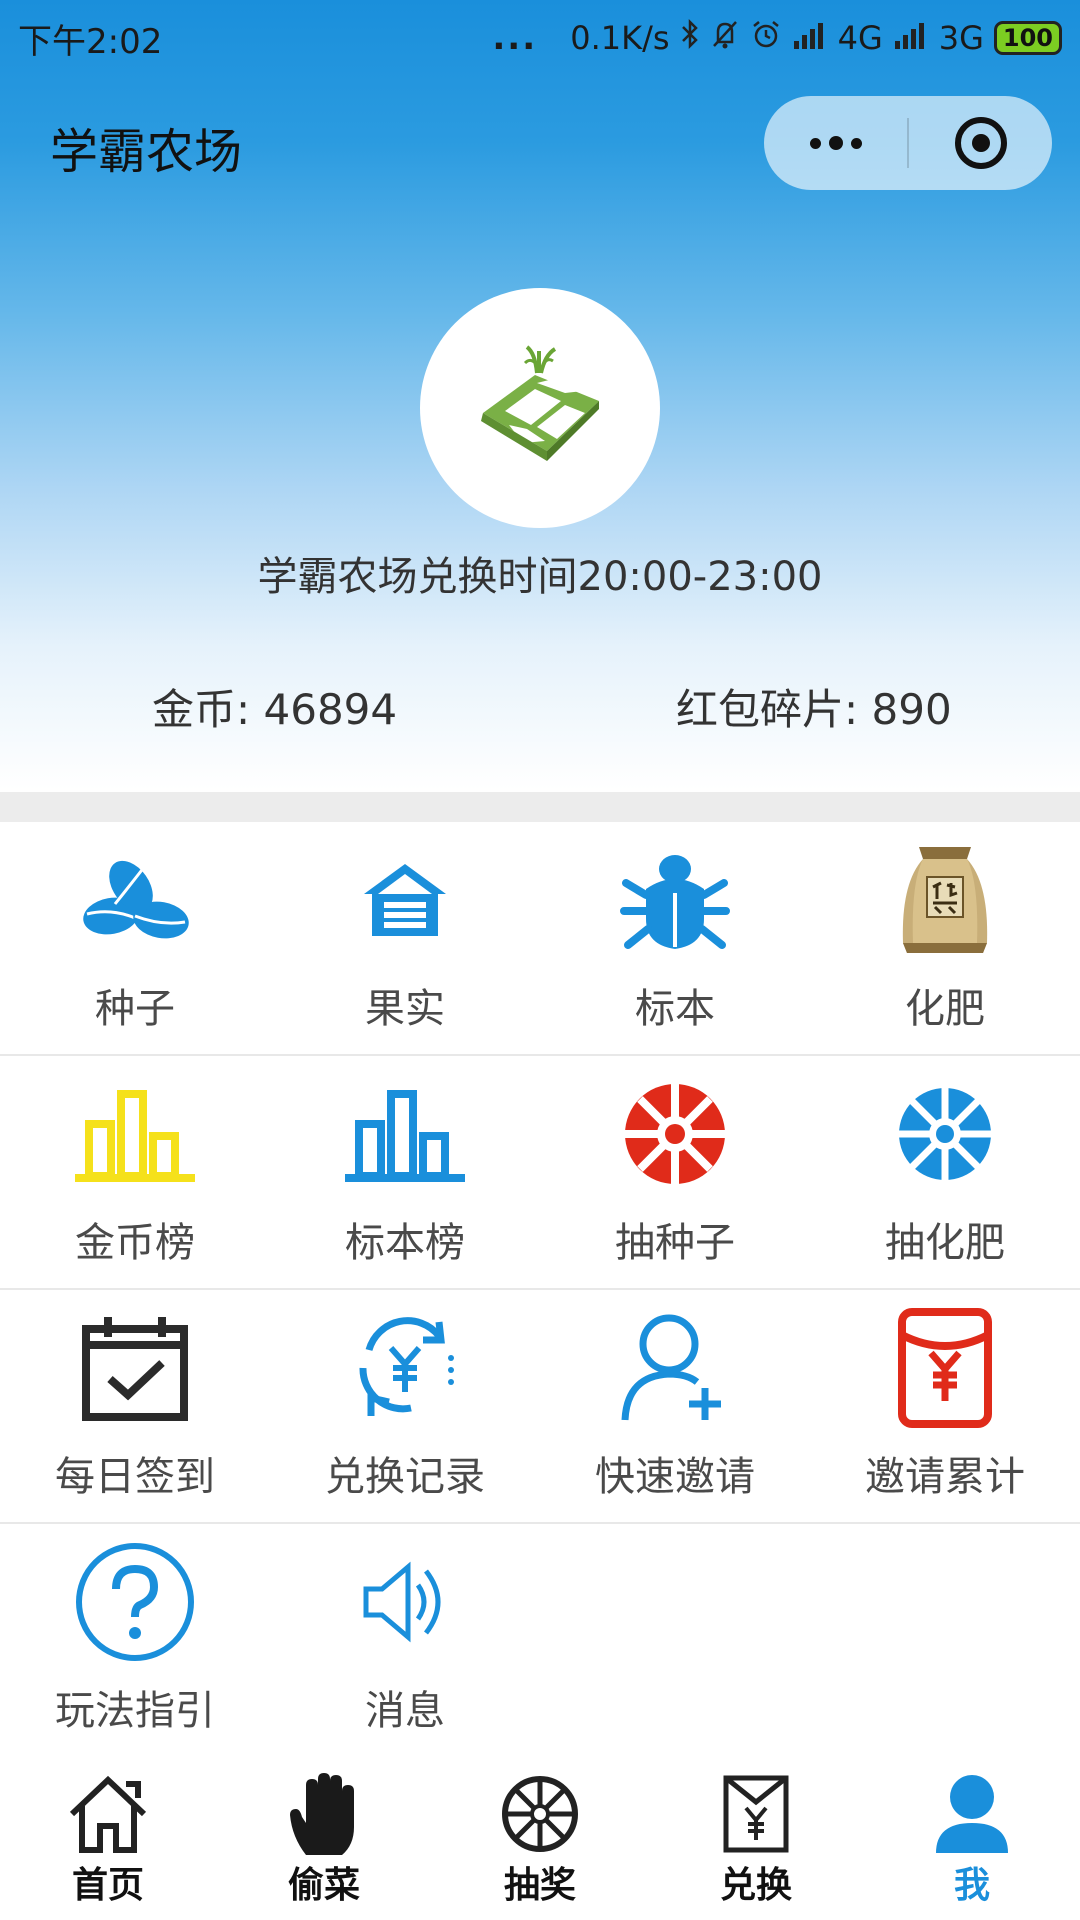 The height and width of the screenshot is (1920, 1080). What do you see at coordinates (766, 38) in the screenshot?
I see `alarm-icon` at bounding box center [766, 38].